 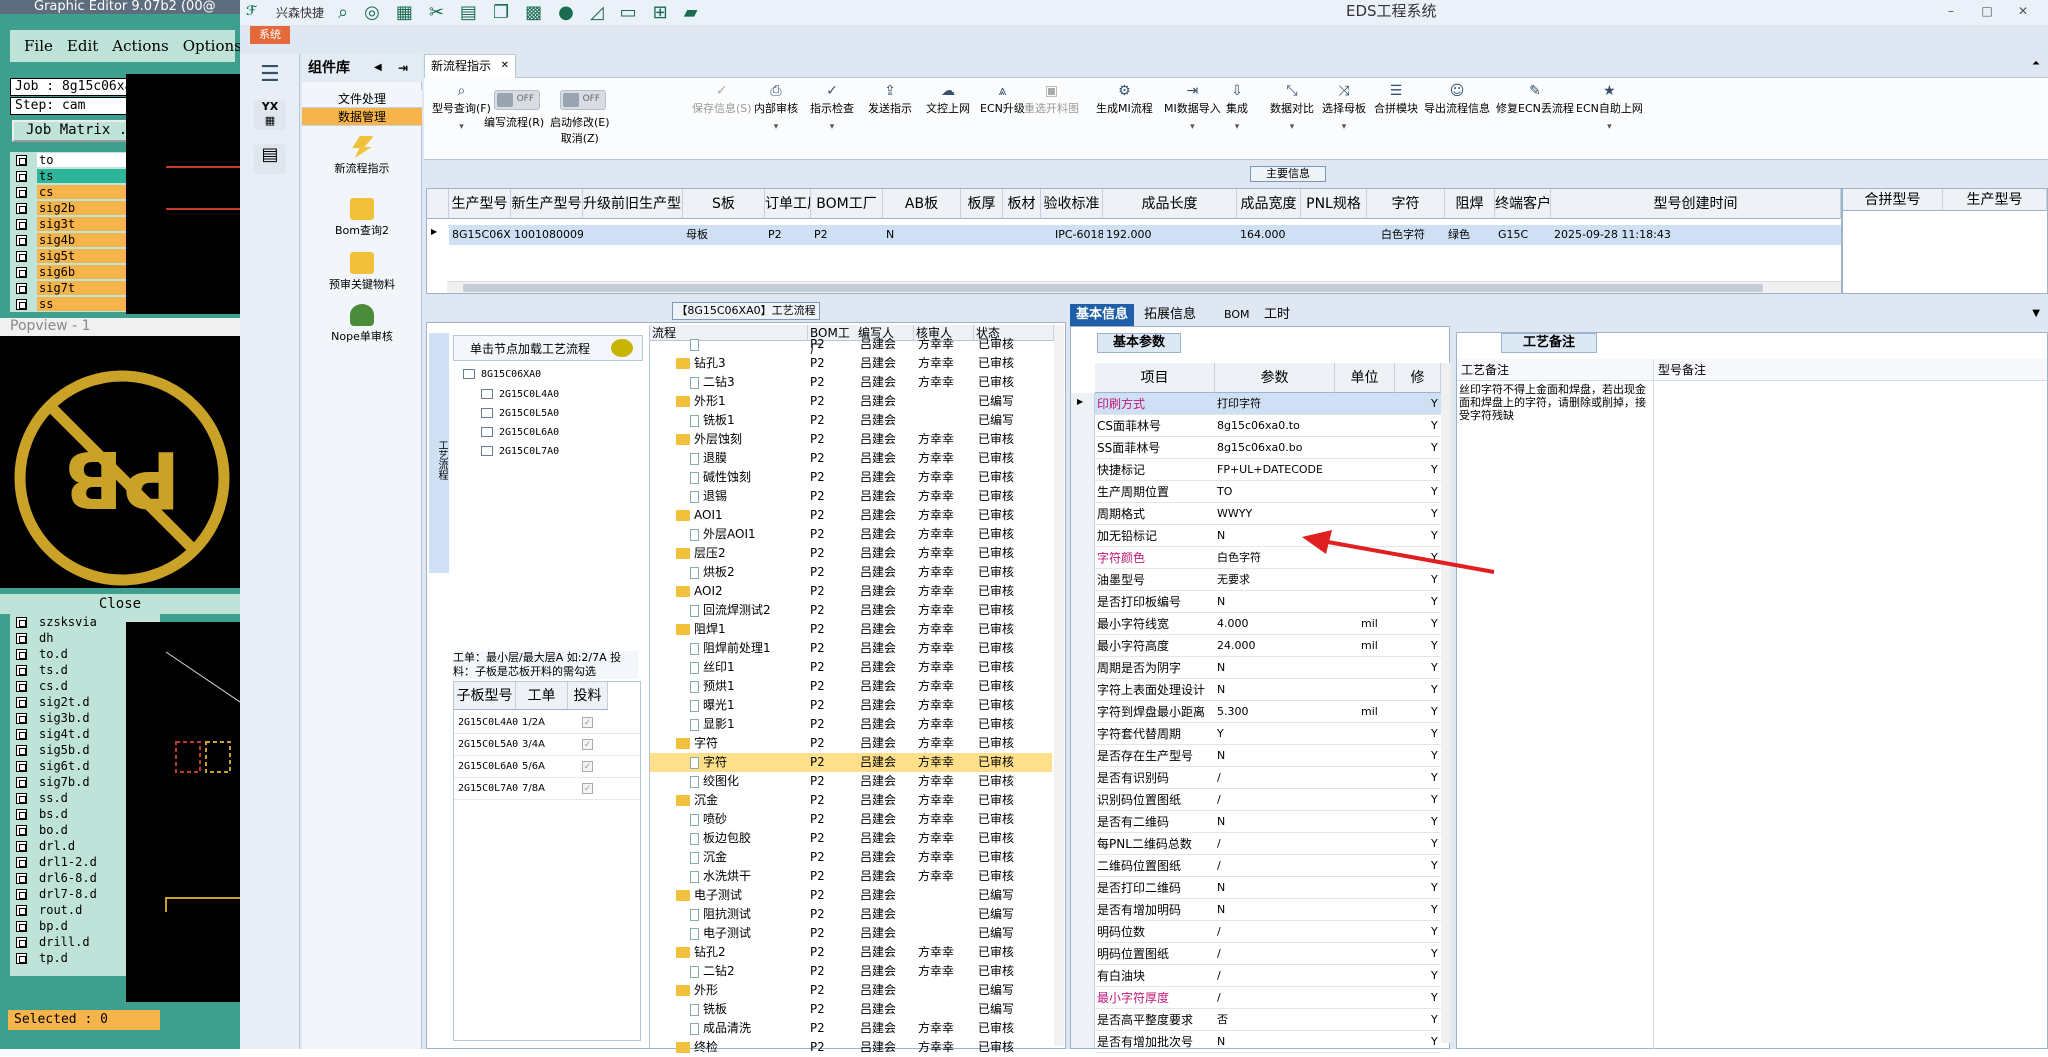 What do you see at coordinates (722, 99) in the screenshot?
I see `ribbon-button: ✓ 保存信息(S)` at bounding box center [722, 99].